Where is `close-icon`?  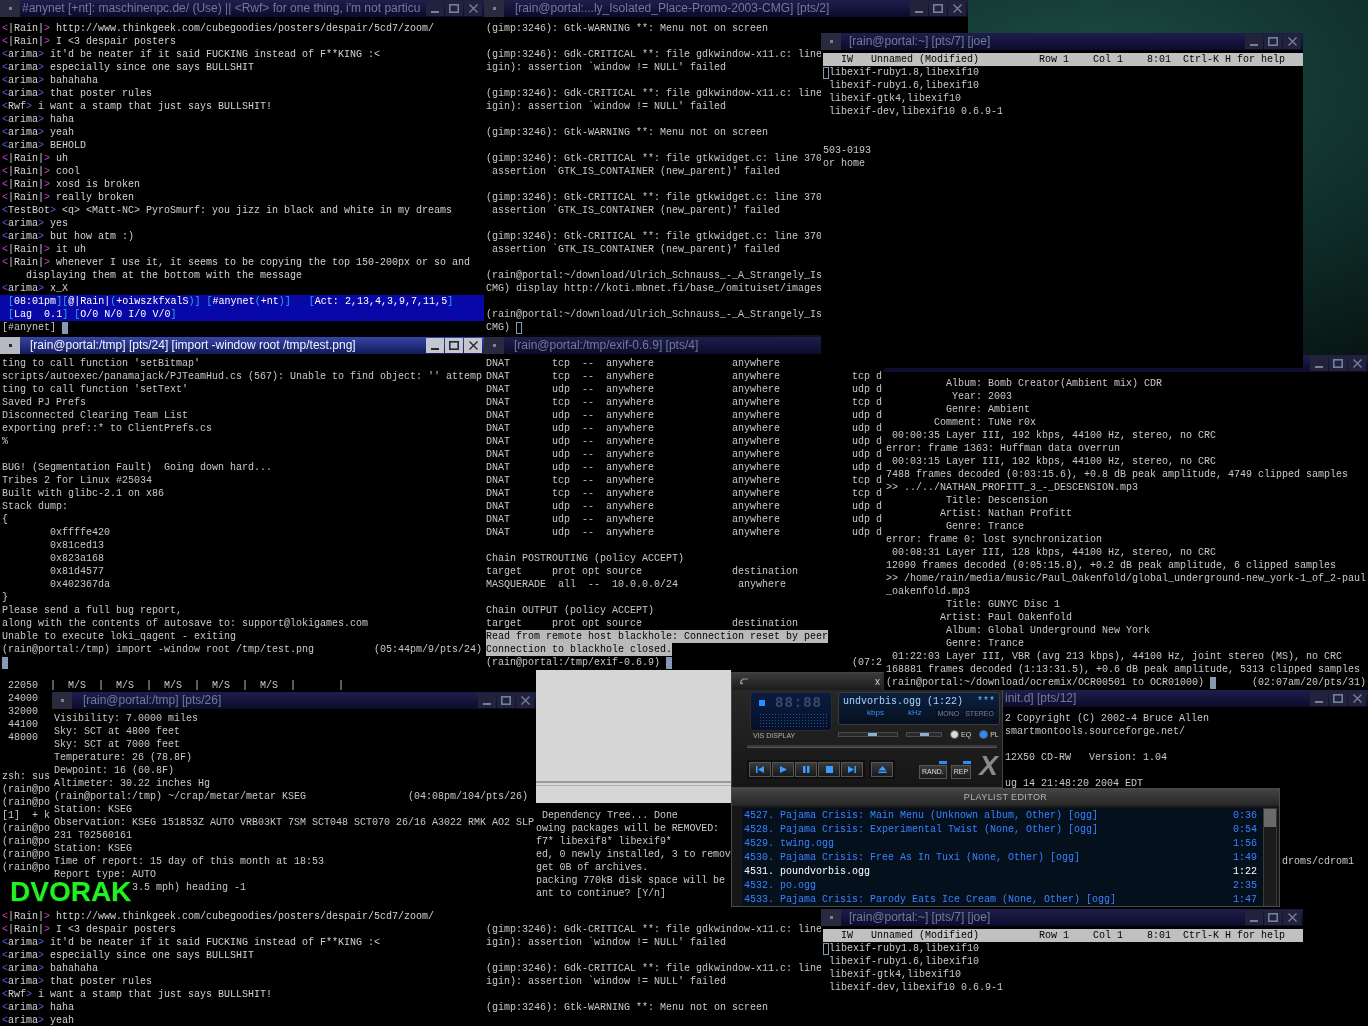 close-icon is located at coordinates (957, 8).